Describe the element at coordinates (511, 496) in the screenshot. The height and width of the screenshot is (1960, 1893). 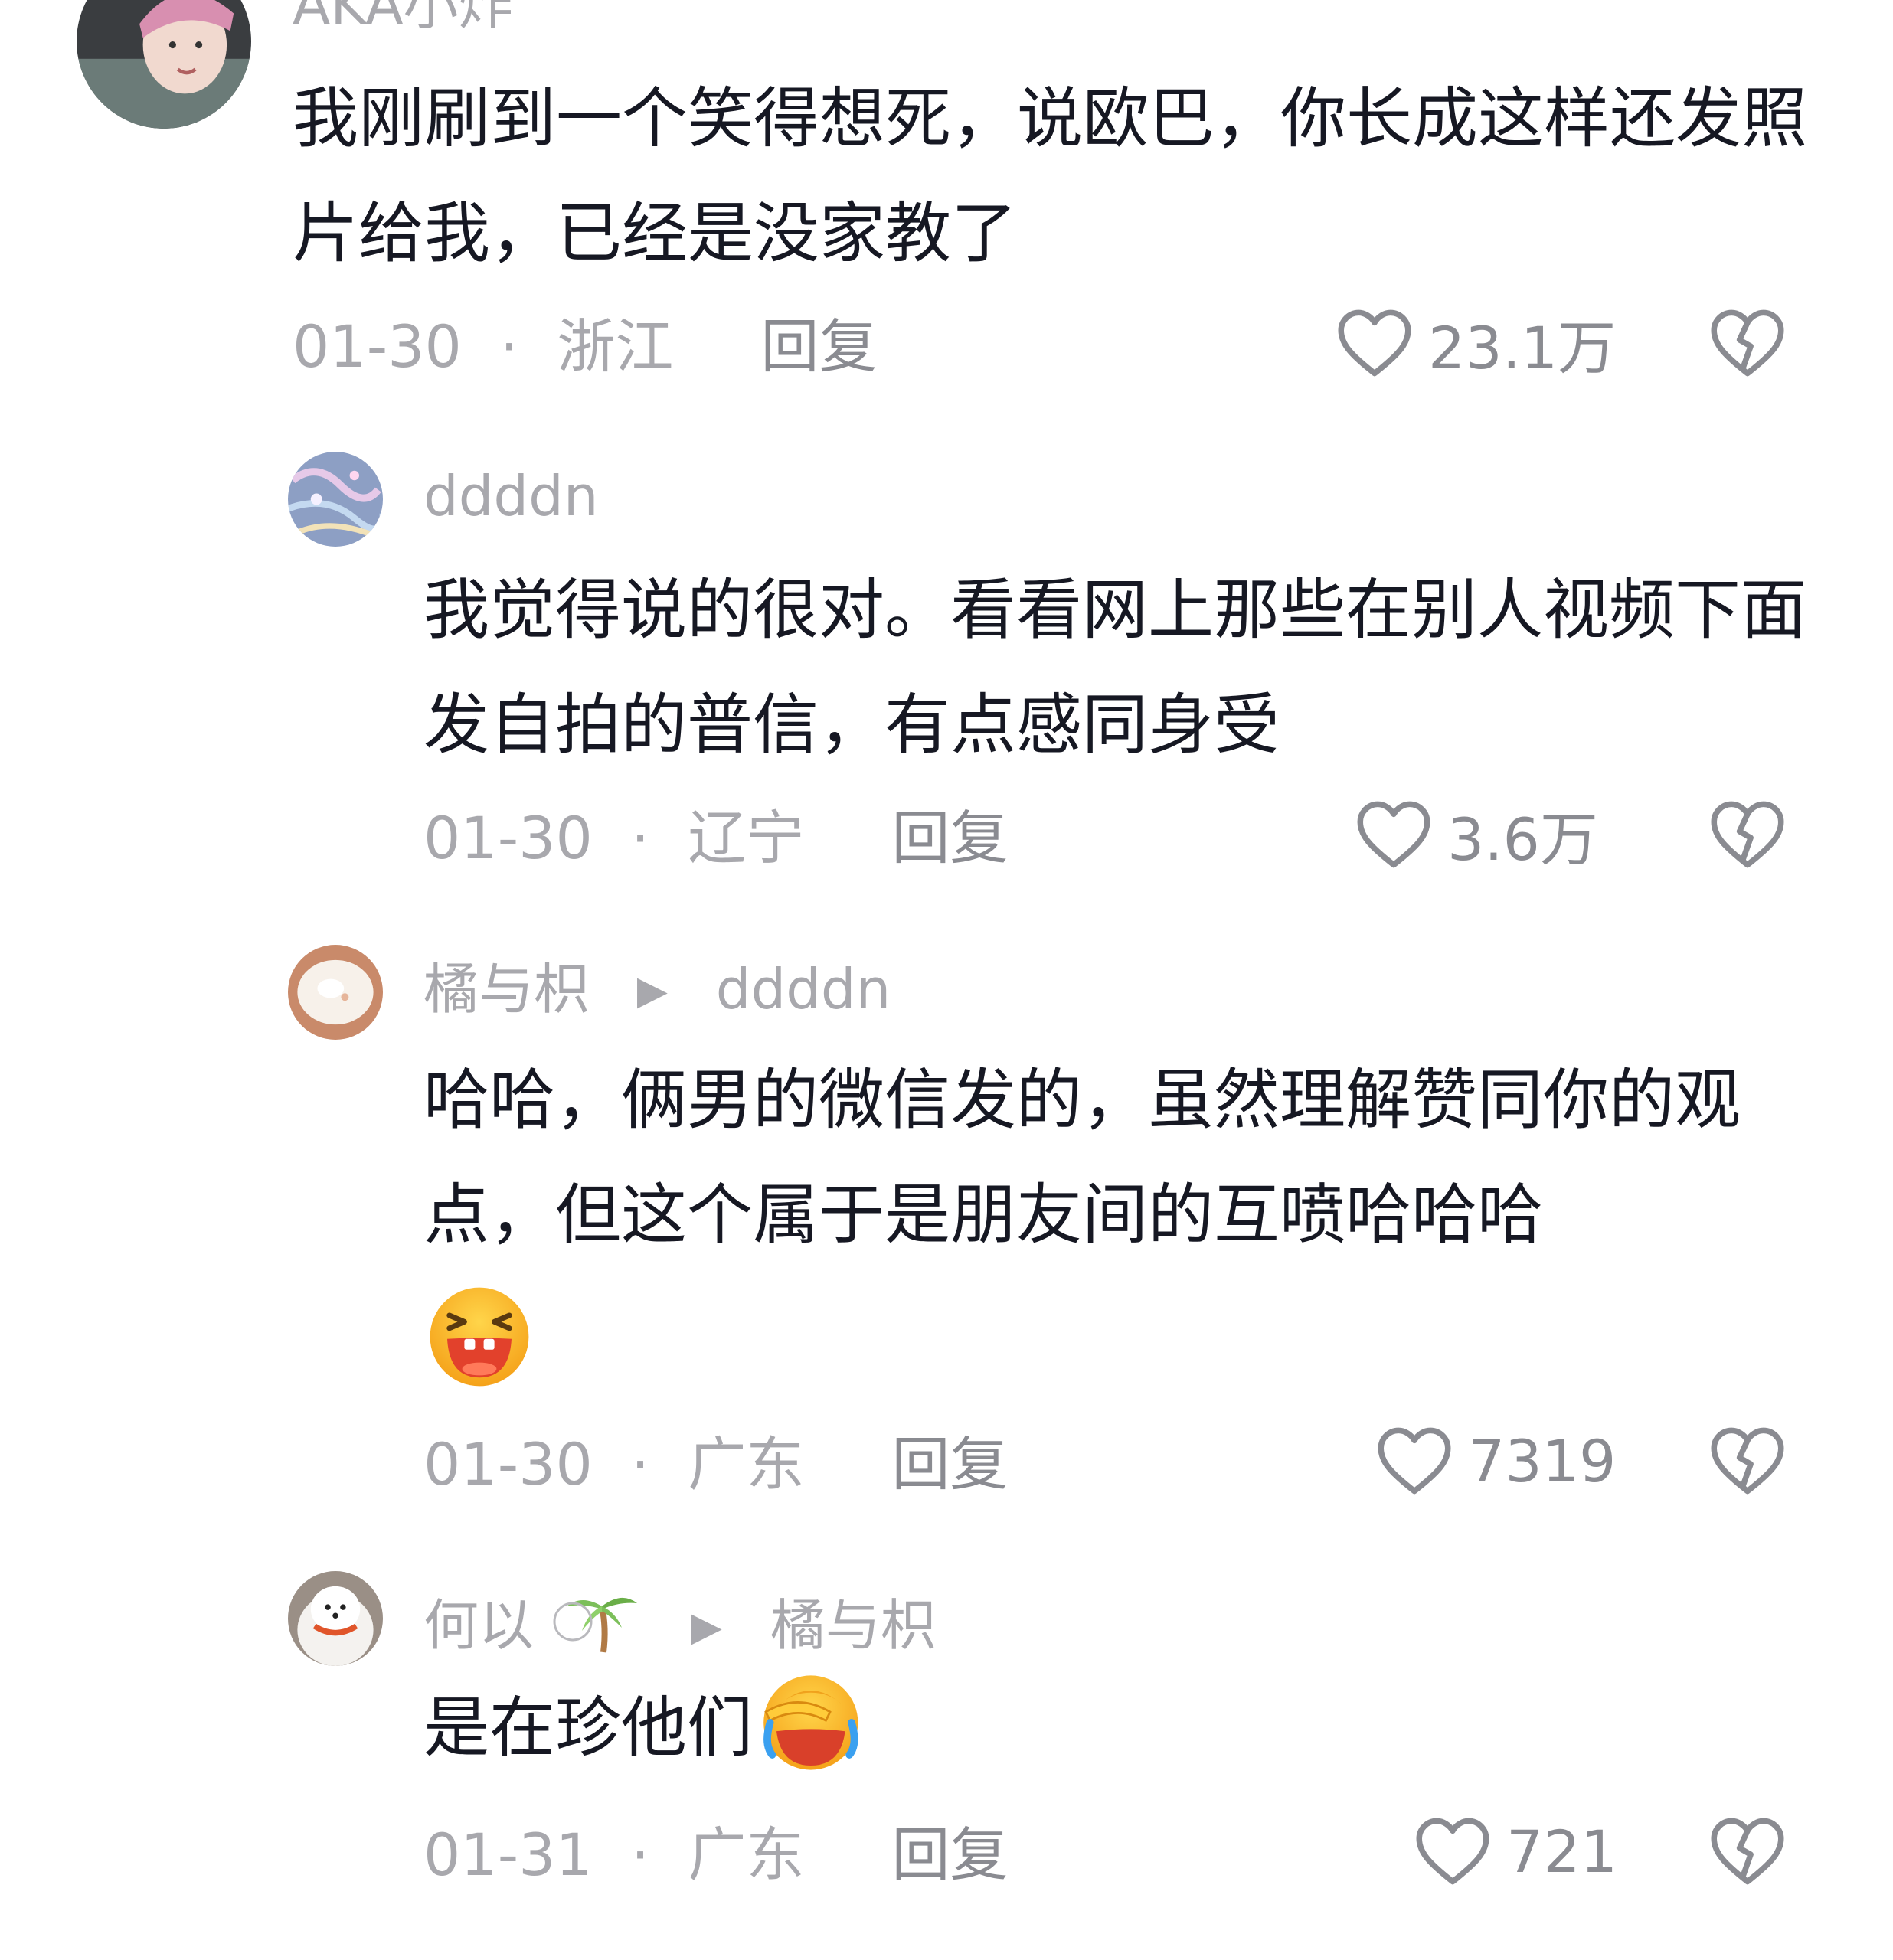
I see `username: ddddn` at that location.